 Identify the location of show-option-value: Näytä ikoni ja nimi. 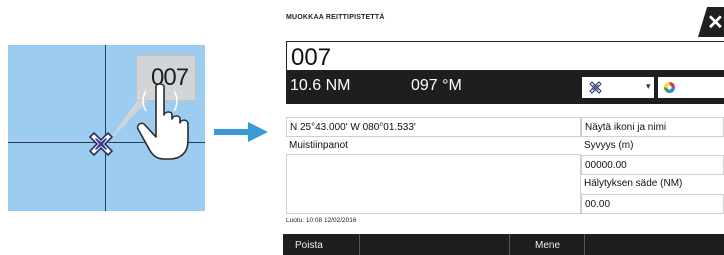
(626, 127).